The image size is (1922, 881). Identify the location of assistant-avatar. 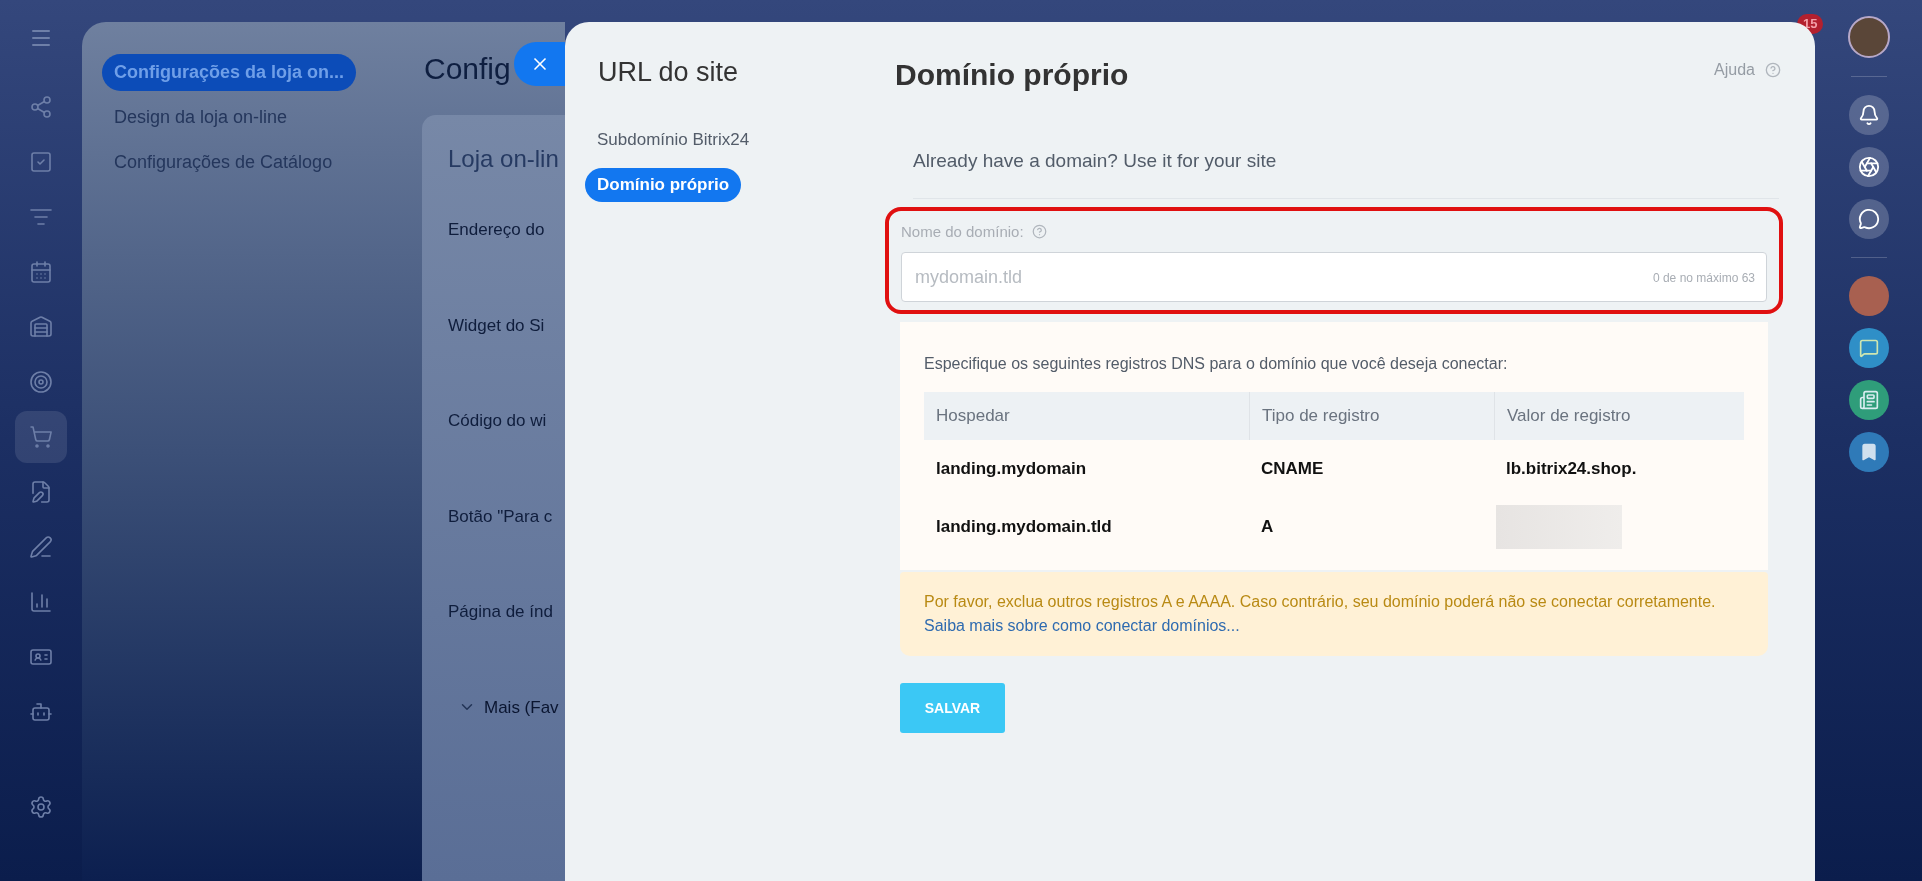
(1868, 296).